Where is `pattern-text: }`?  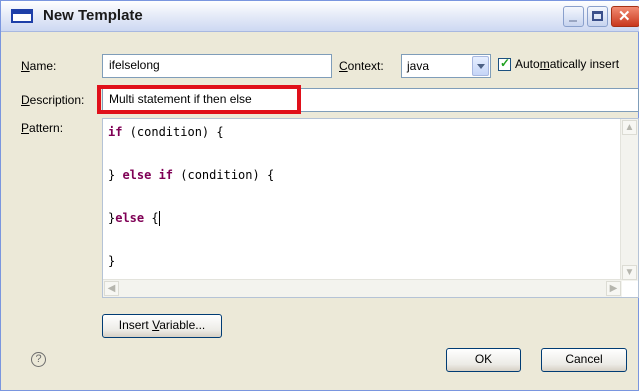
pattern-text: } is located at coordinates (115, 175).